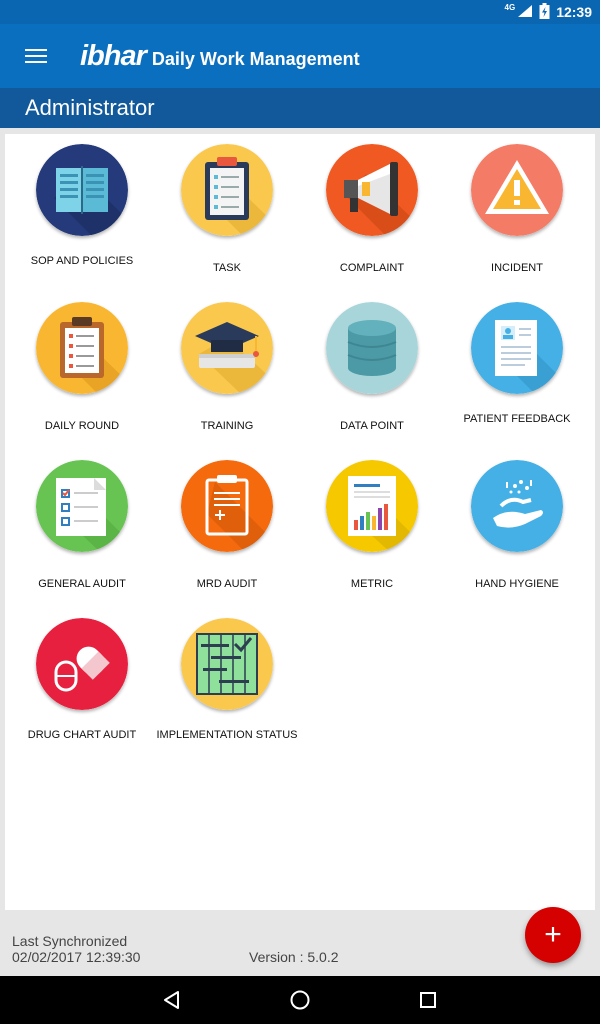  What do you see at coordinates (510, 7) in the screenshot?
I see `network-type-label: 4G` at bounding box center [510, 7].